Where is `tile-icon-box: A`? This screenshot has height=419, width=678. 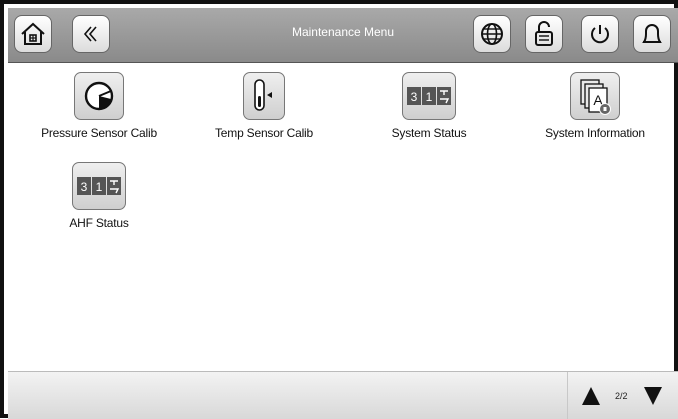 tile-icon-box: A is located at coordinates (595, 96).